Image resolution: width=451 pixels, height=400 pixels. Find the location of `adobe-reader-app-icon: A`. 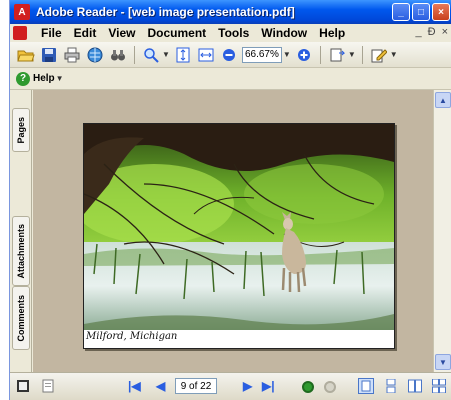

adobe-reader-app-icon: A is located at coordinates (22, 12).